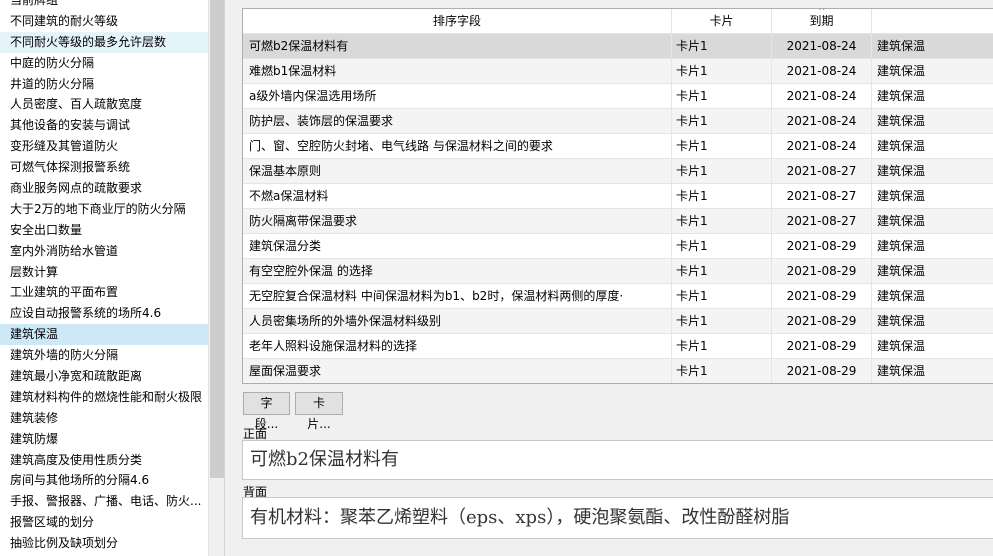 This screenshot has height=556, width=993. Describe the element at coordinates (722, 21) in the screenshot. I see `column-header-card: 卡片` at that location.